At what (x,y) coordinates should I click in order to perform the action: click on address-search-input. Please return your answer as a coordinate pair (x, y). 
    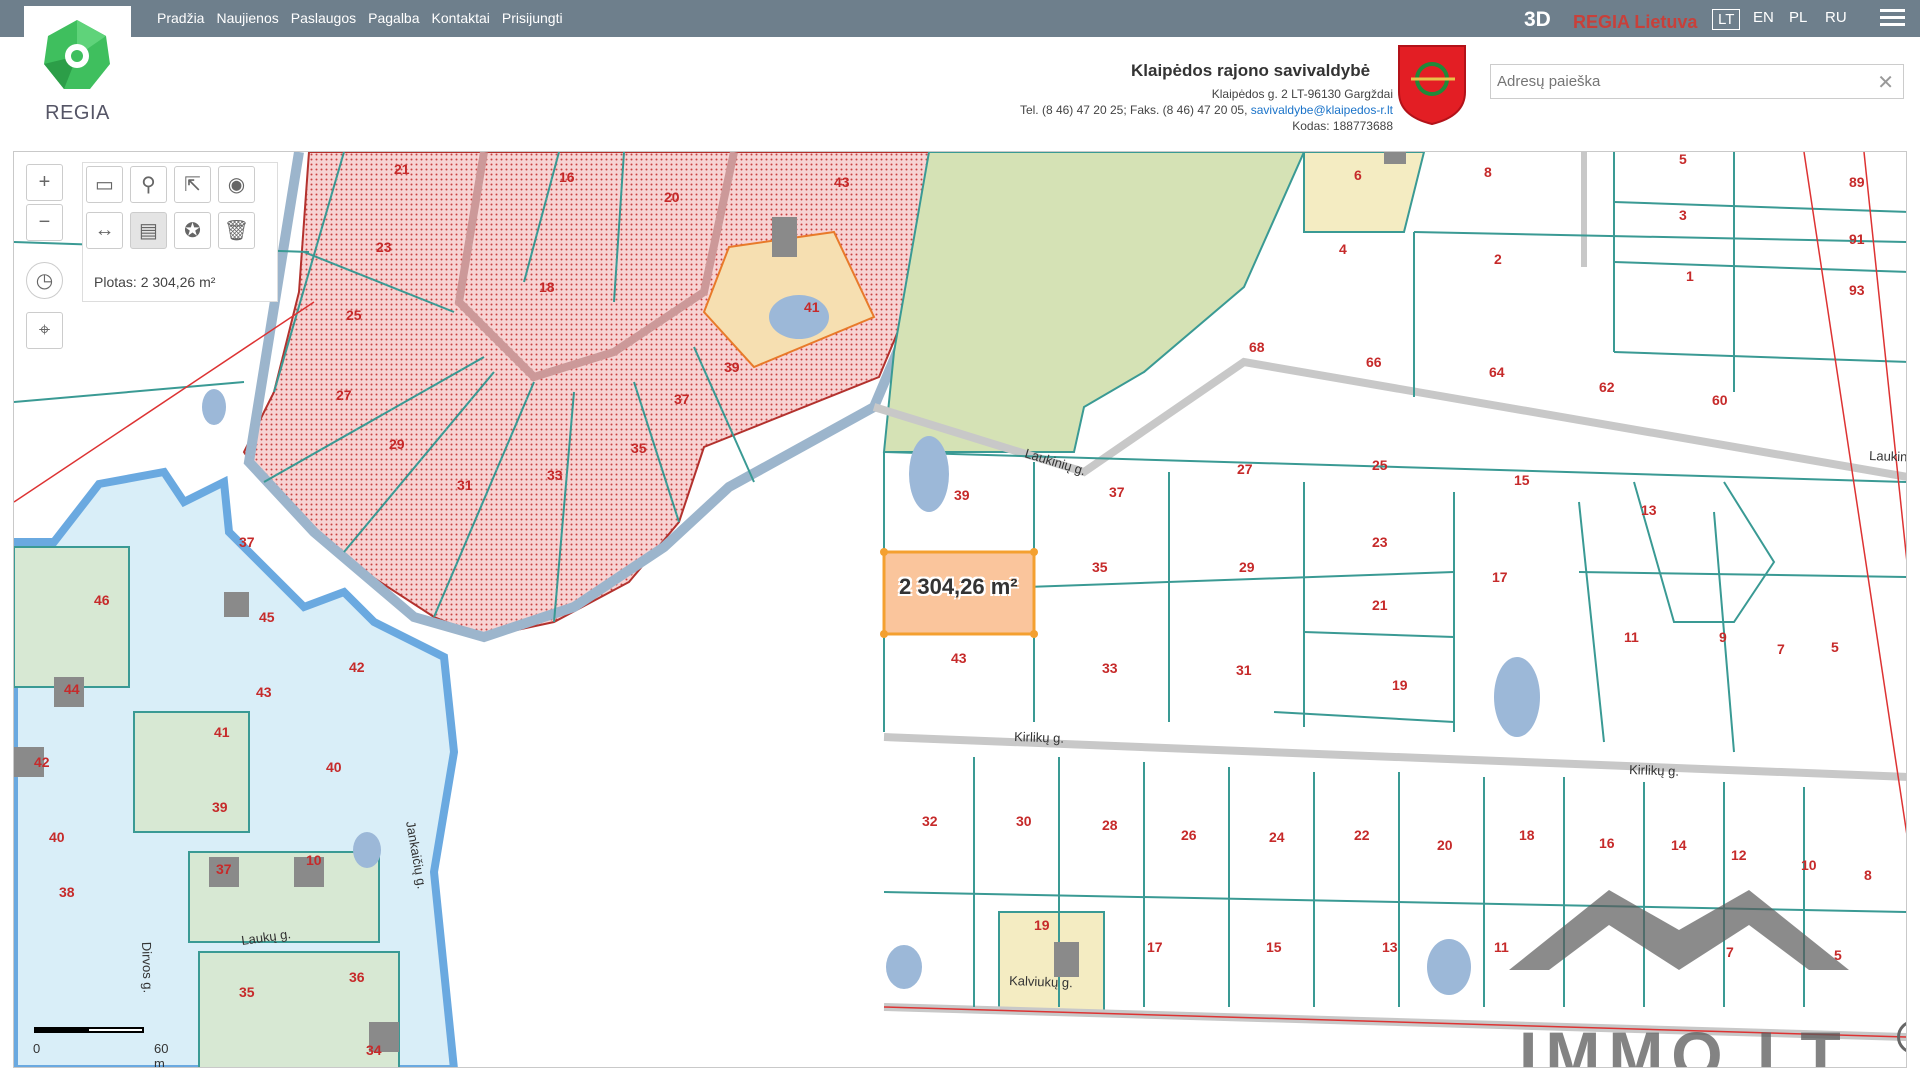
    Looking at the image, I should click on (1676, 81).